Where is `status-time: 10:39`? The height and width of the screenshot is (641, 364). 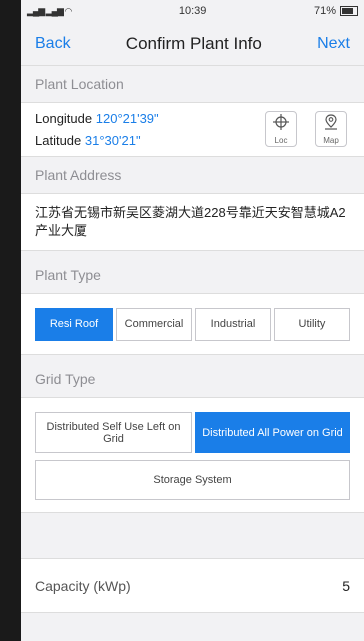
status-time: 10:39 is located at coordinates (192, 11).